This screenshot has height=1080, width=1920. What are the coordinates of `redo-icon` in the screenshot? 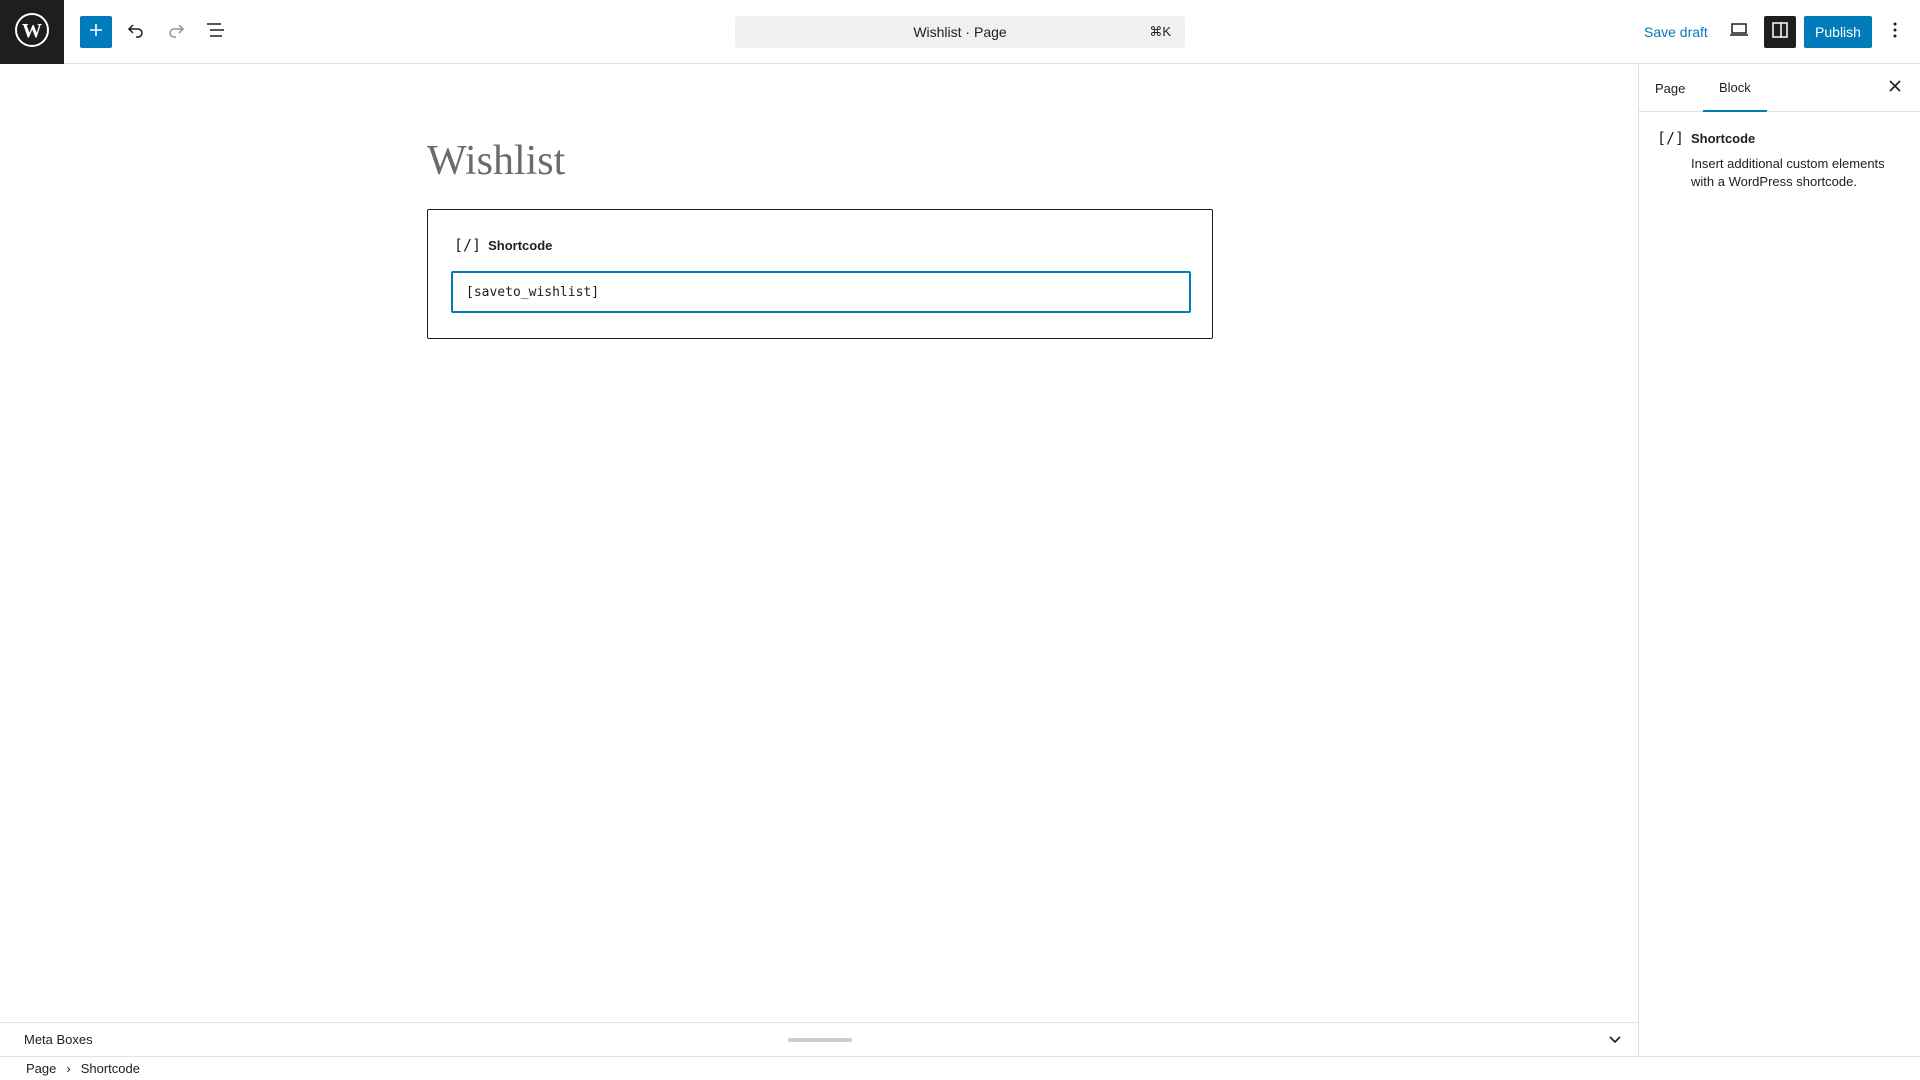 It's located at (176, 32).